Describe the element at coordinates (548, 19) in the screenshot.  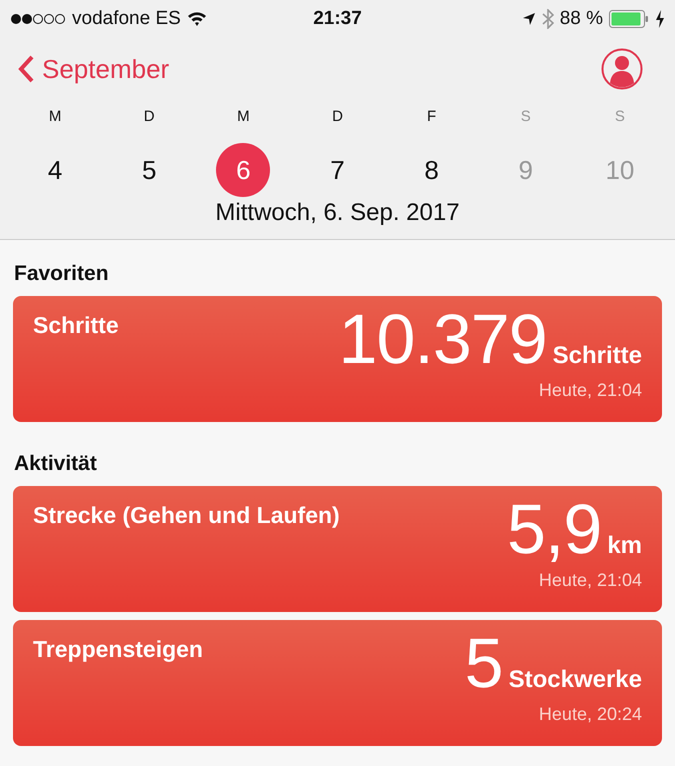
I see `bluetooth-icon` at that location.